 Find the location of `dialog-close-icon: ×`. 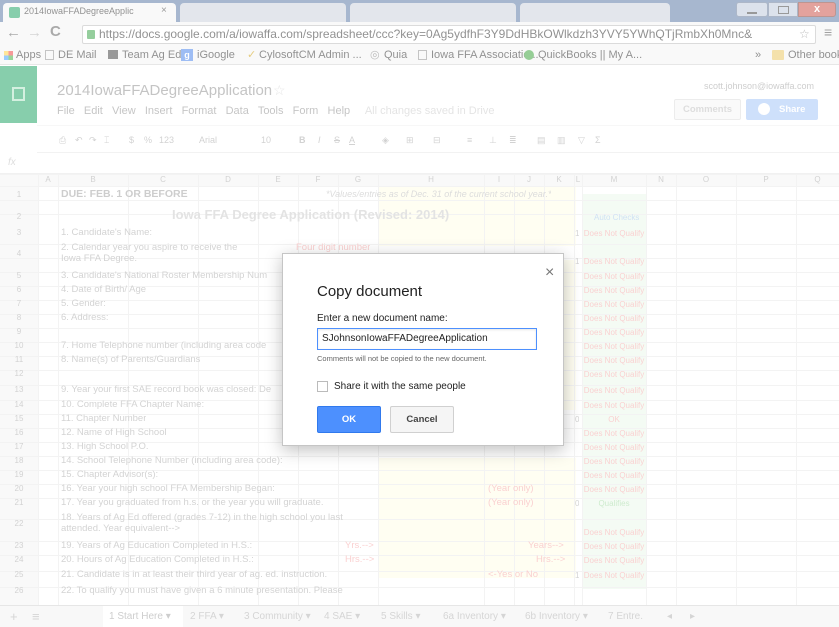

dialog-close-icon: × is located at coordinates (549, 273).